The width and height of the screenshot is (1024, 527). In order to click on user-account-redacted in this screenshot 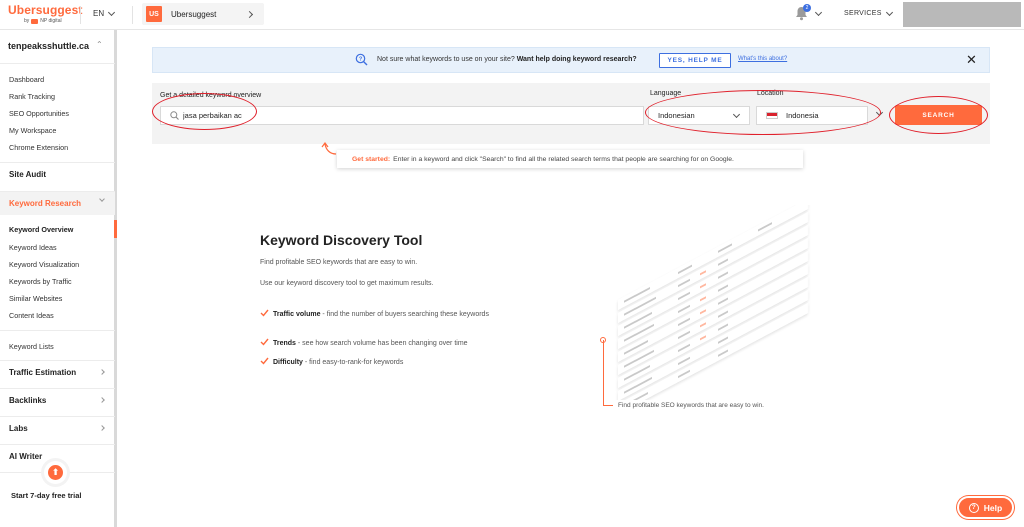, I will do `click(962, 14)`.